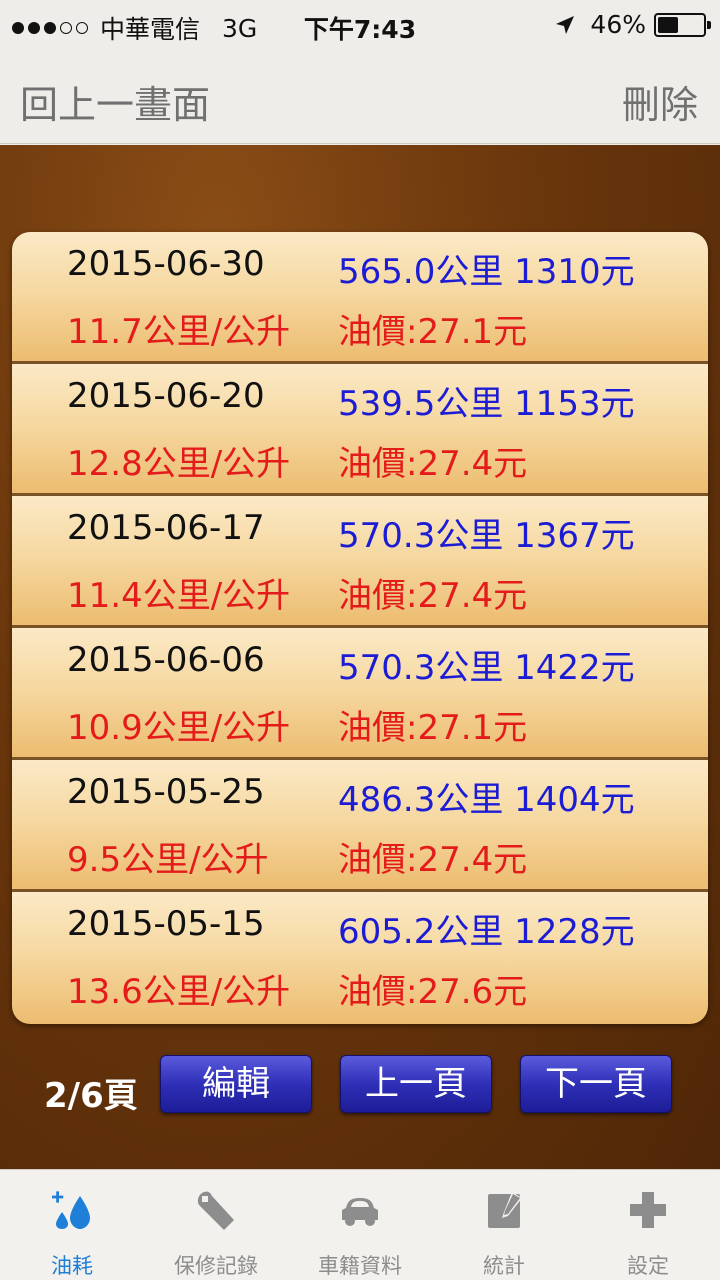  I want to click on tab-statistics: 統計, so click(504, 1225).